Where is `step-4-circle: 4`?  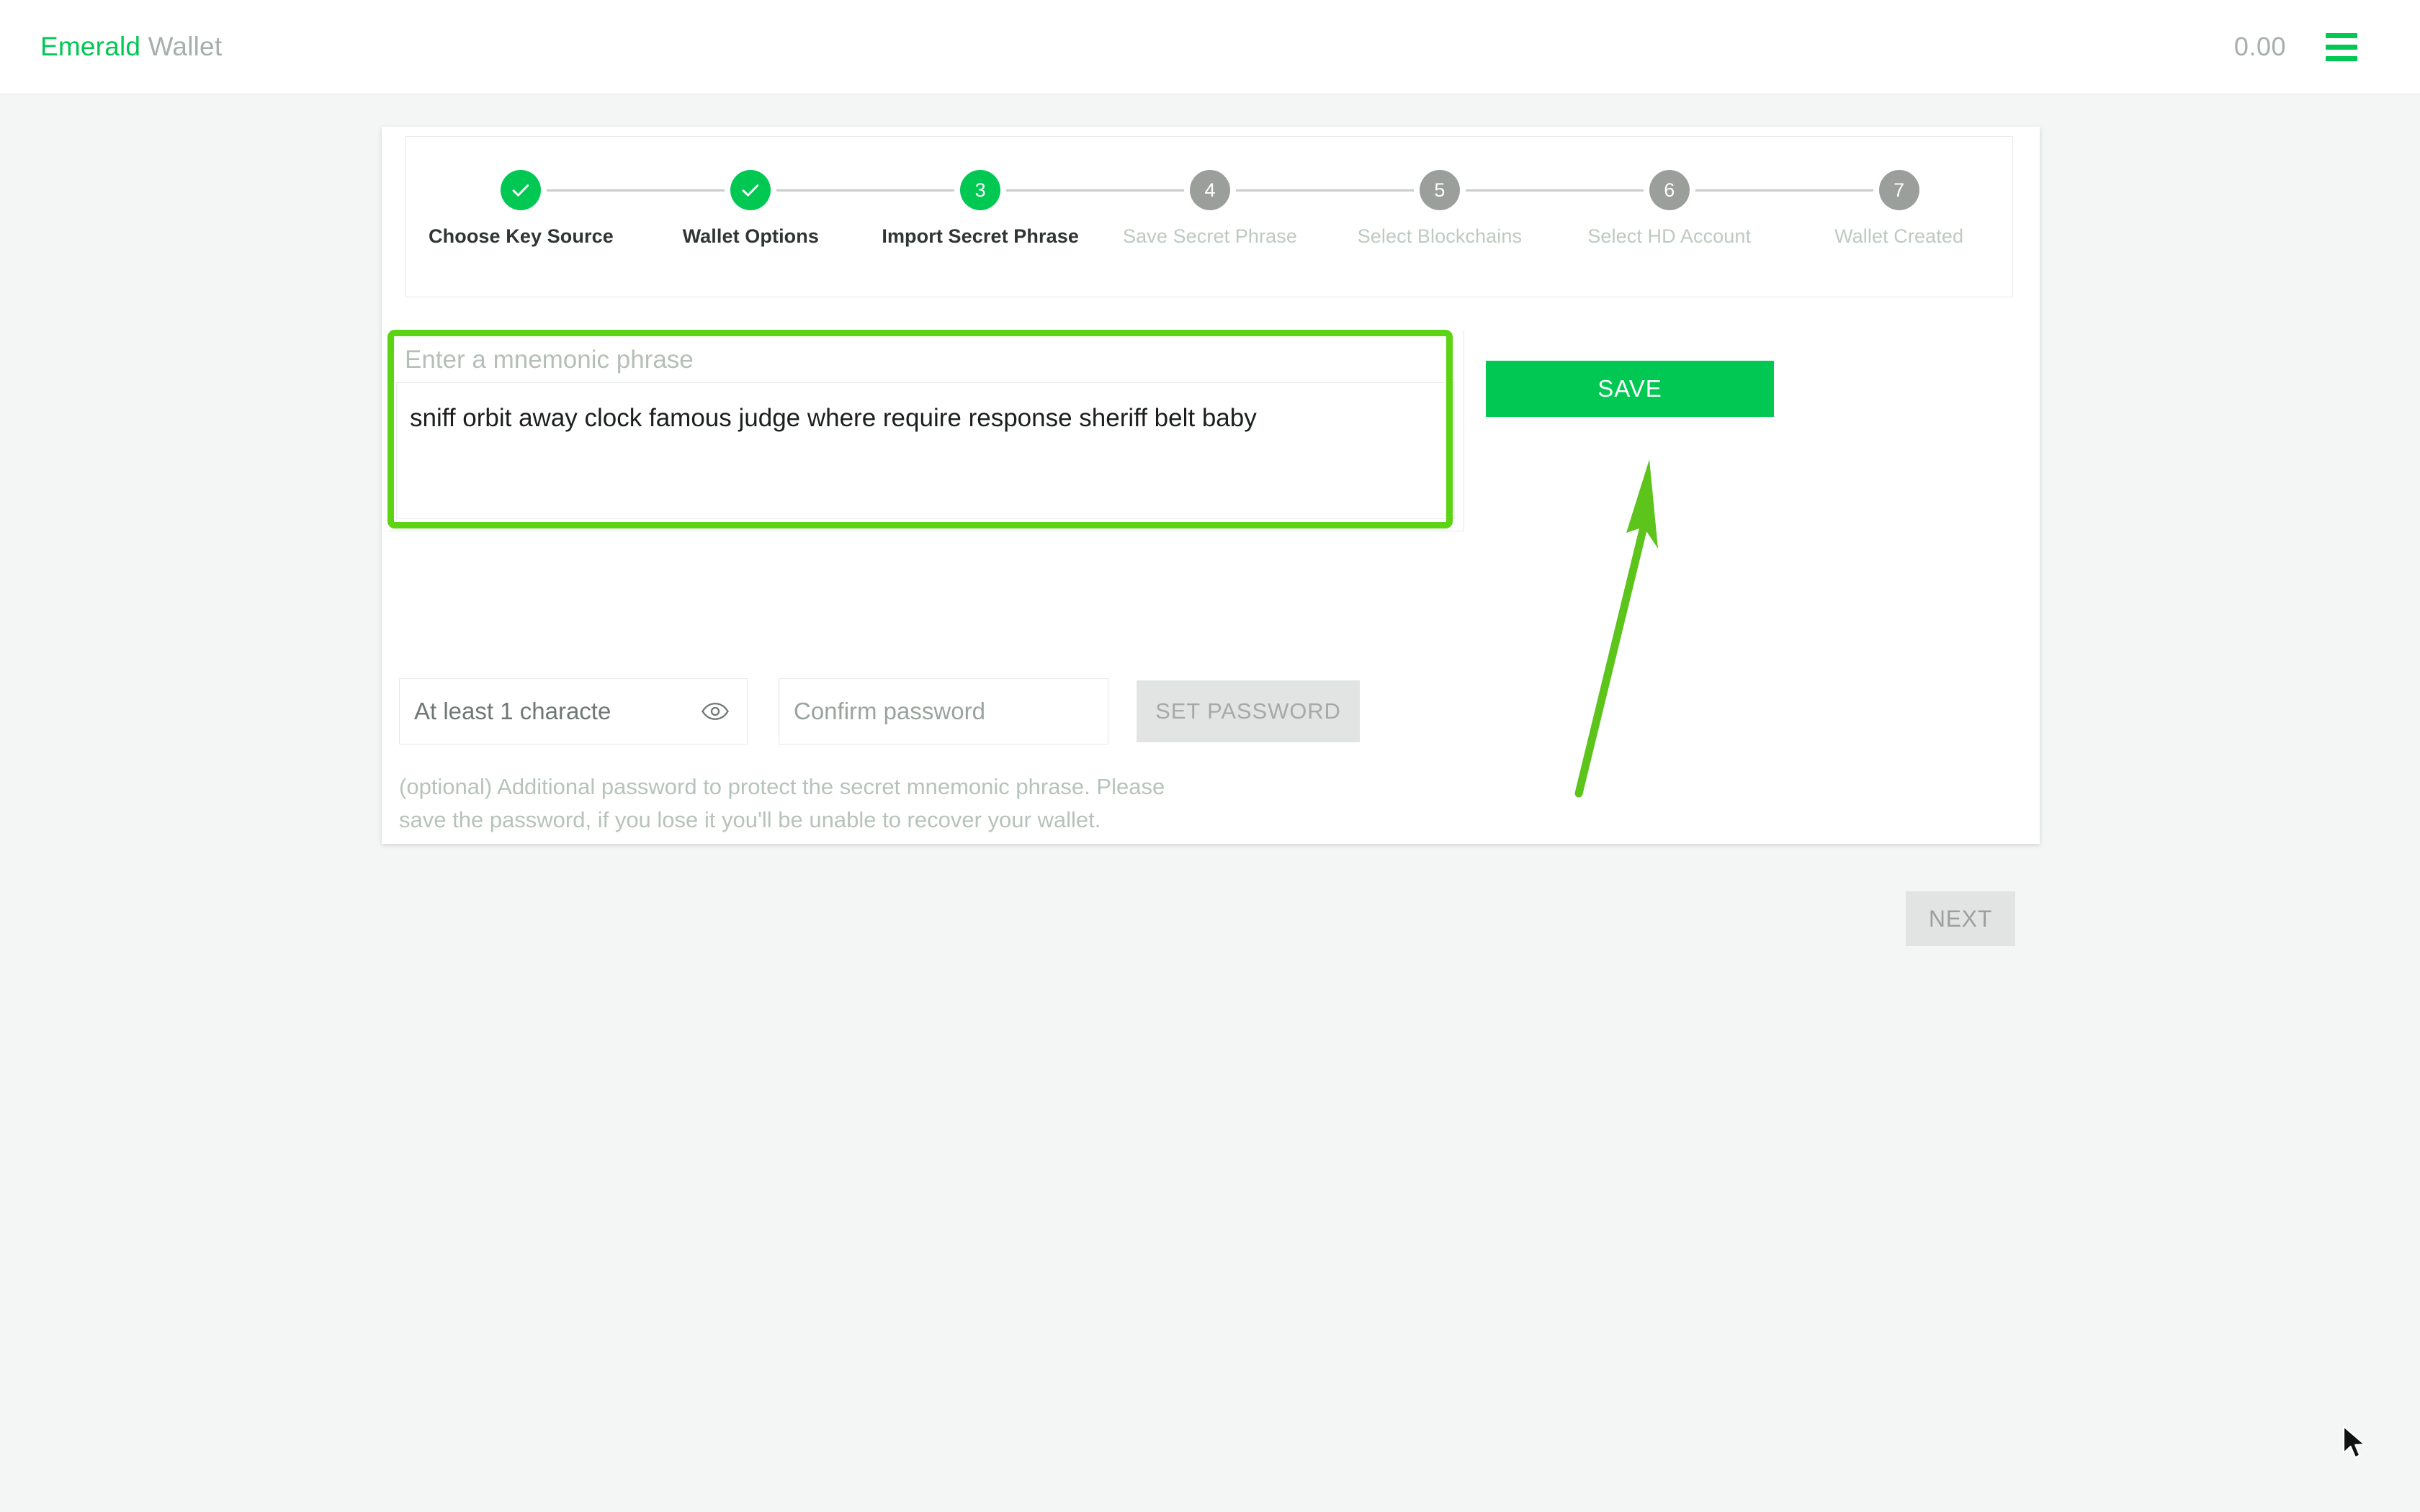 step-4-circle: 4 is located at coordinates (1210, 190).